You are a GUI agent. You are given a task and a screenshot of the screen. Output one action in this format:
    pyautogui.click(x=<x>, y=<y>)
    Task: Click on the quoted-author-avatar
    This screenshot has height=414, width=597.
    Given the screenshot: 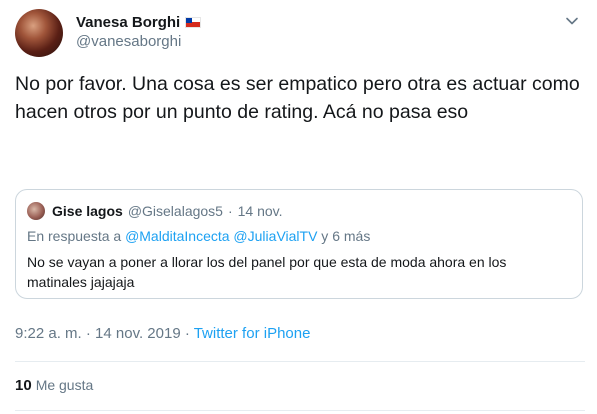 What is the action you would take?
    pyautogui.click(x=36, y=211)
    